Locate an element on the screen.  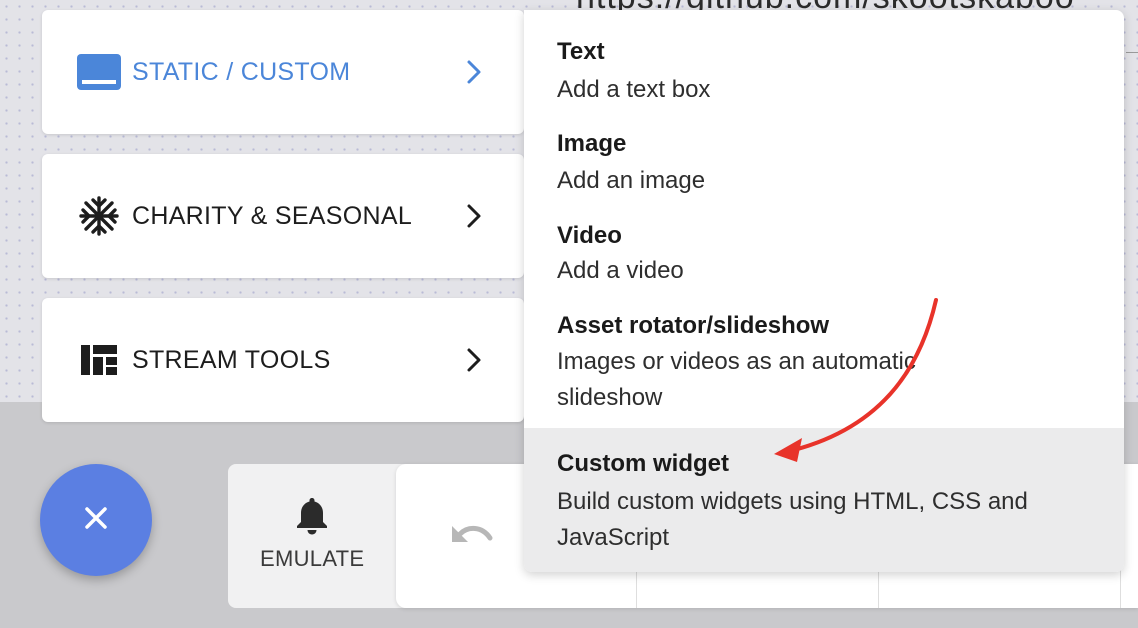
category-label: STREAM TOOLS is located at coordinates (231, 359).